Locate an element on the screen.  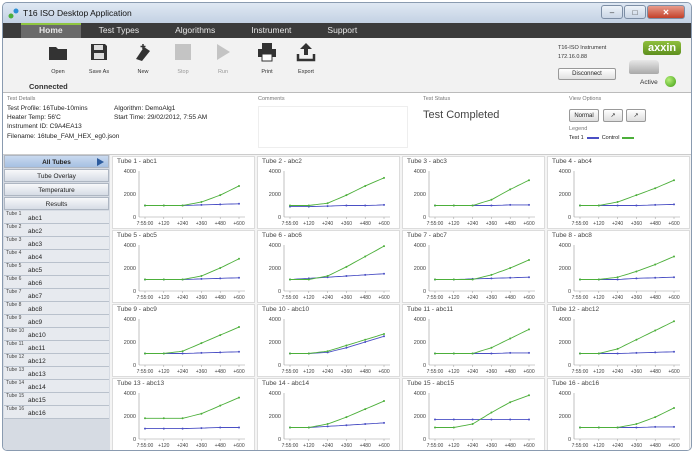
tube-list-item: Tube 14 abc14 is located at coordinates (56, 386).